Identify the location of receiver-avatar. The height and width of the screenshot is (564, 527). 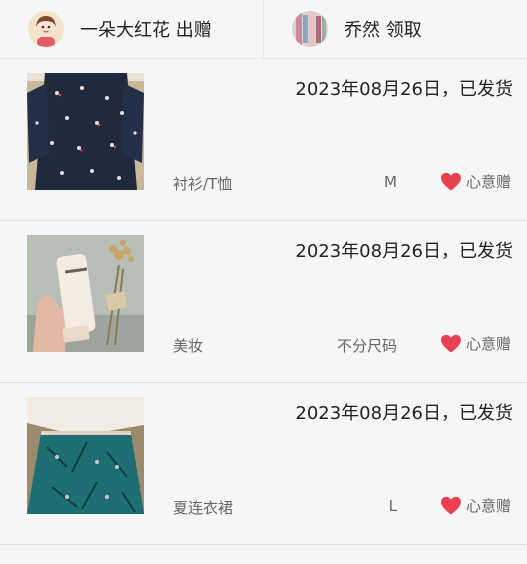
(310, 29).